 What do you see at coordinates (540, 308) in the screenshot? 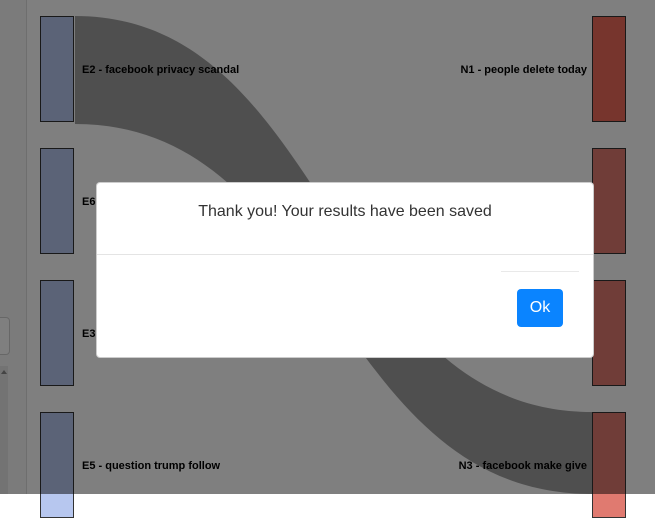
I see `ok-button: Ok` at bounding box center [540, 308].